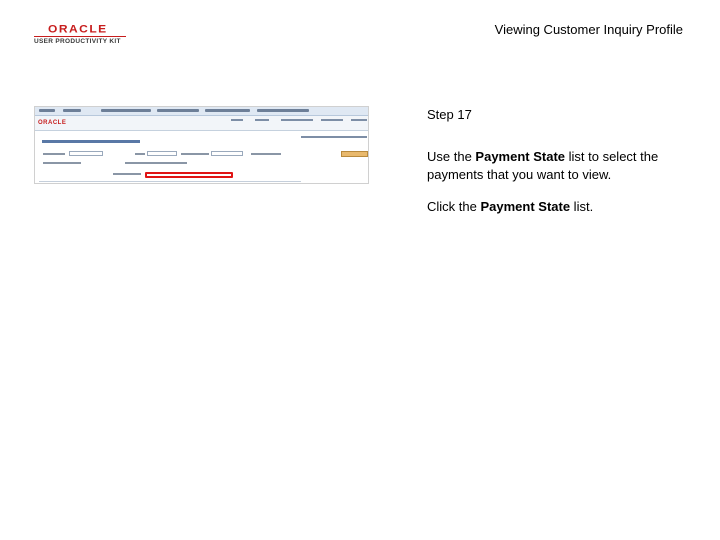  I want to click on thumbnail-oracle-logo: ORACLE, so click(52, 123).